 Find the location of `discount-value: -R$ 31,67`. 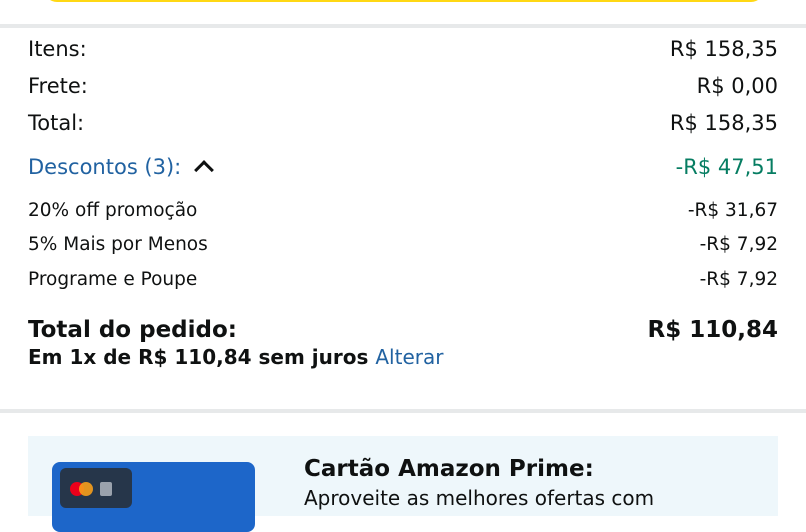

discount-value: -R$ 31,67 is located at coordinates (732, 210).